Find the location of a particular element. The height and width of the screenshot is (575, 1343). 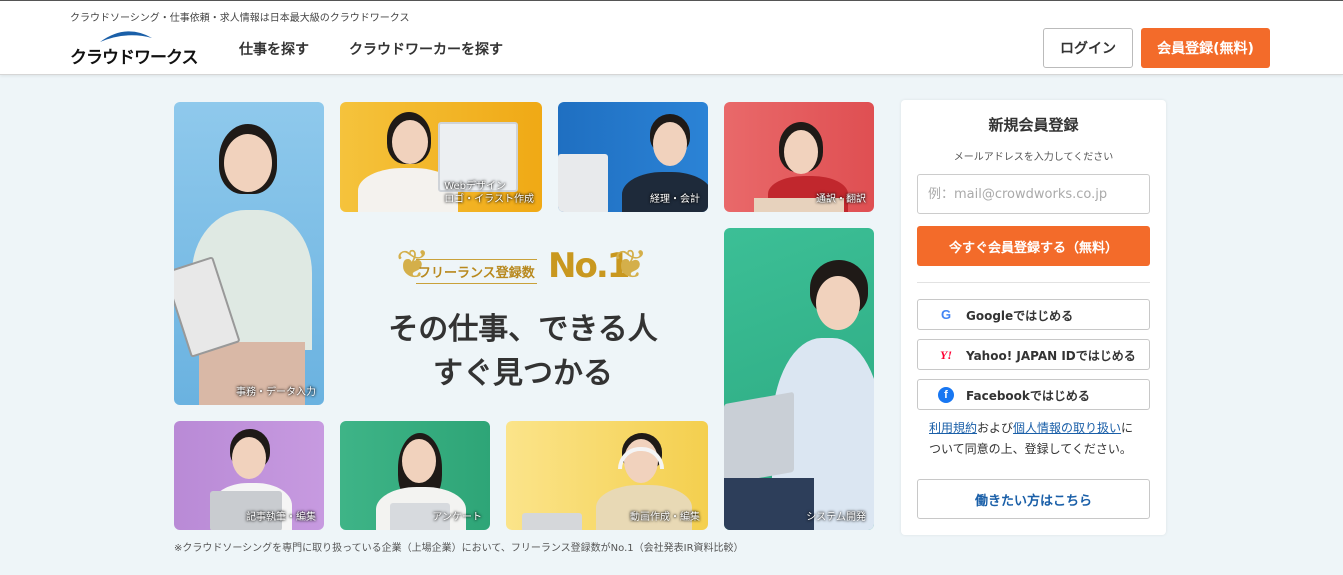

tile-system-development: システム開発 is located at coordinates (799, 379).